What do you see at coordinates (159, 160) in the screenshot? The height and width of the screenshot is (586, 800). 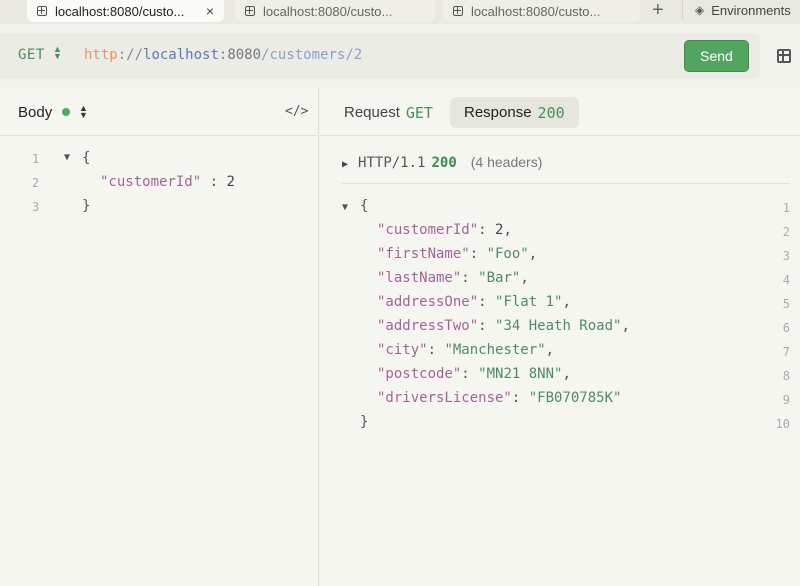 I see `editor-line: 1 ▼ {` at bounding box center [159, 160].